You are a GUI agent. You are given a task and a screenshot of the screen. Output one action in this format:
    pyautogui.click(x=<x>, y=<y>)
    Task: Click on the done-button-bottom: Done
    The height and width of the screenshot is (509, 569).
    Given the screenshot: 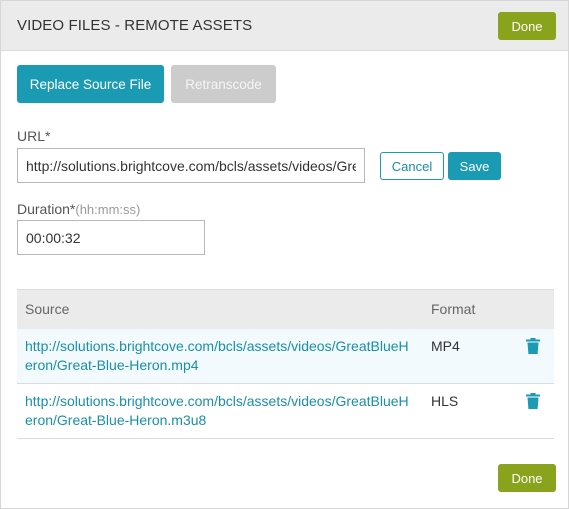 What is the action you would take?
    pyautogui.click(x=527, y=478)
    